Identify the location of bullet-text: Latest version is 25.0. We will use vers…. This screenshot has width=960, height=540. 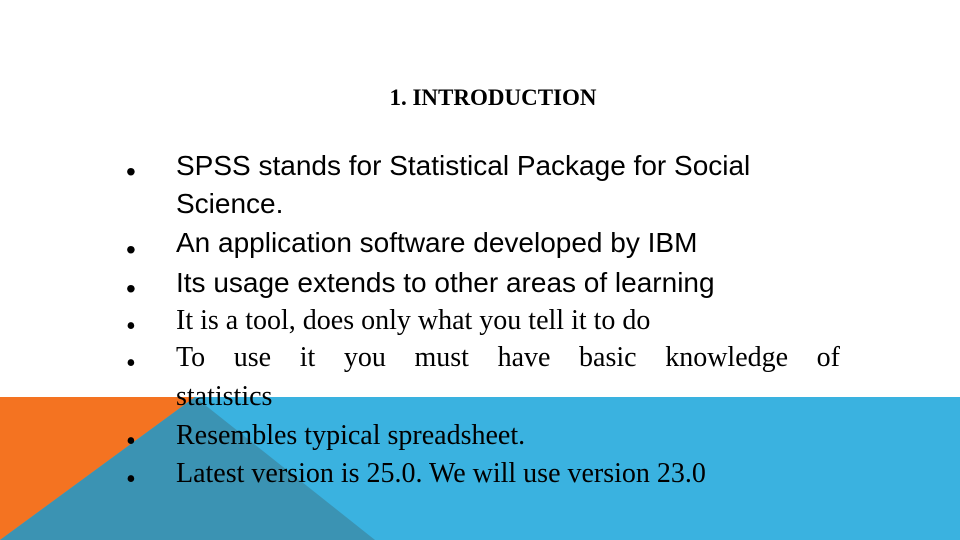
(441, 473).